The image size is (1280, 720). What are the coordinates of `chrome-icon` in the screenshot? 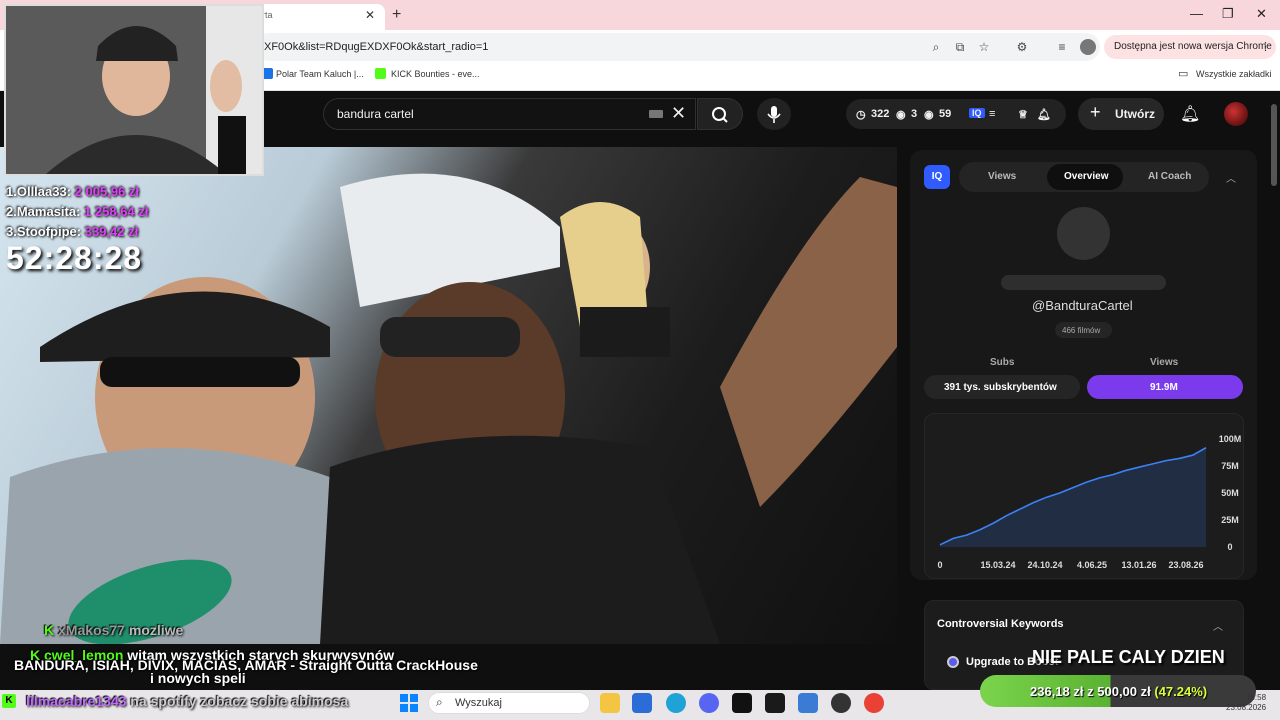 It's located at (874, 703).